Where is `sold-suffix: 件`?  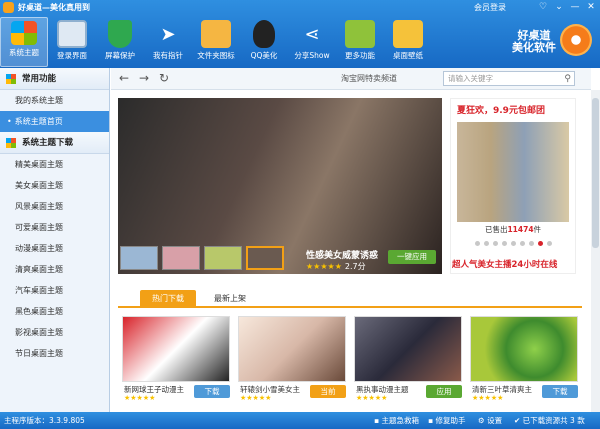 sold-suffix: 件 is located at coordinates (537, 229).